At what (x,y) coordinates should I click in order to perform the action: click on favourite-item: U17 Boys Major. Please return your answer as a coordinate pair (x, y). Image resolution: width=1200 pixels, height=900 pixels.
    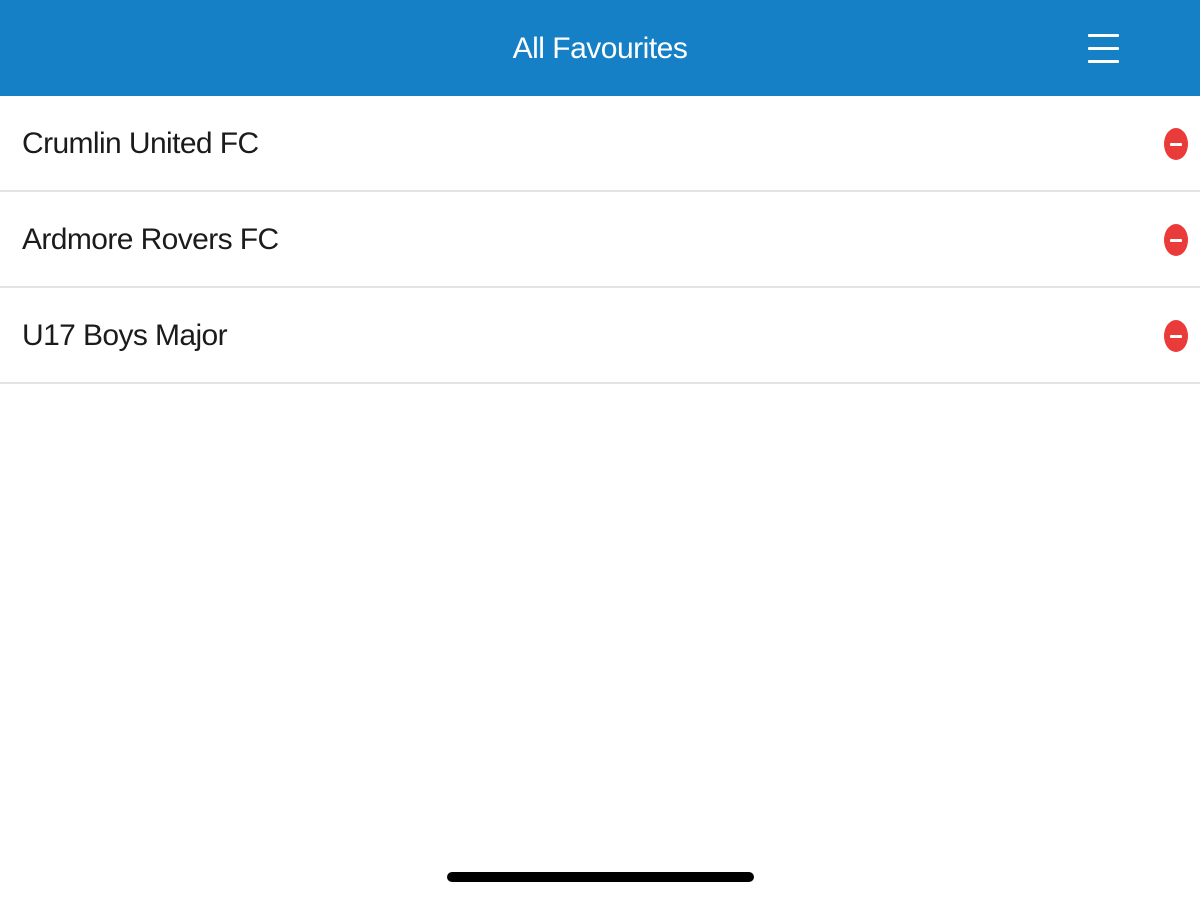
    Looking at the image, I should click on (600, 336).